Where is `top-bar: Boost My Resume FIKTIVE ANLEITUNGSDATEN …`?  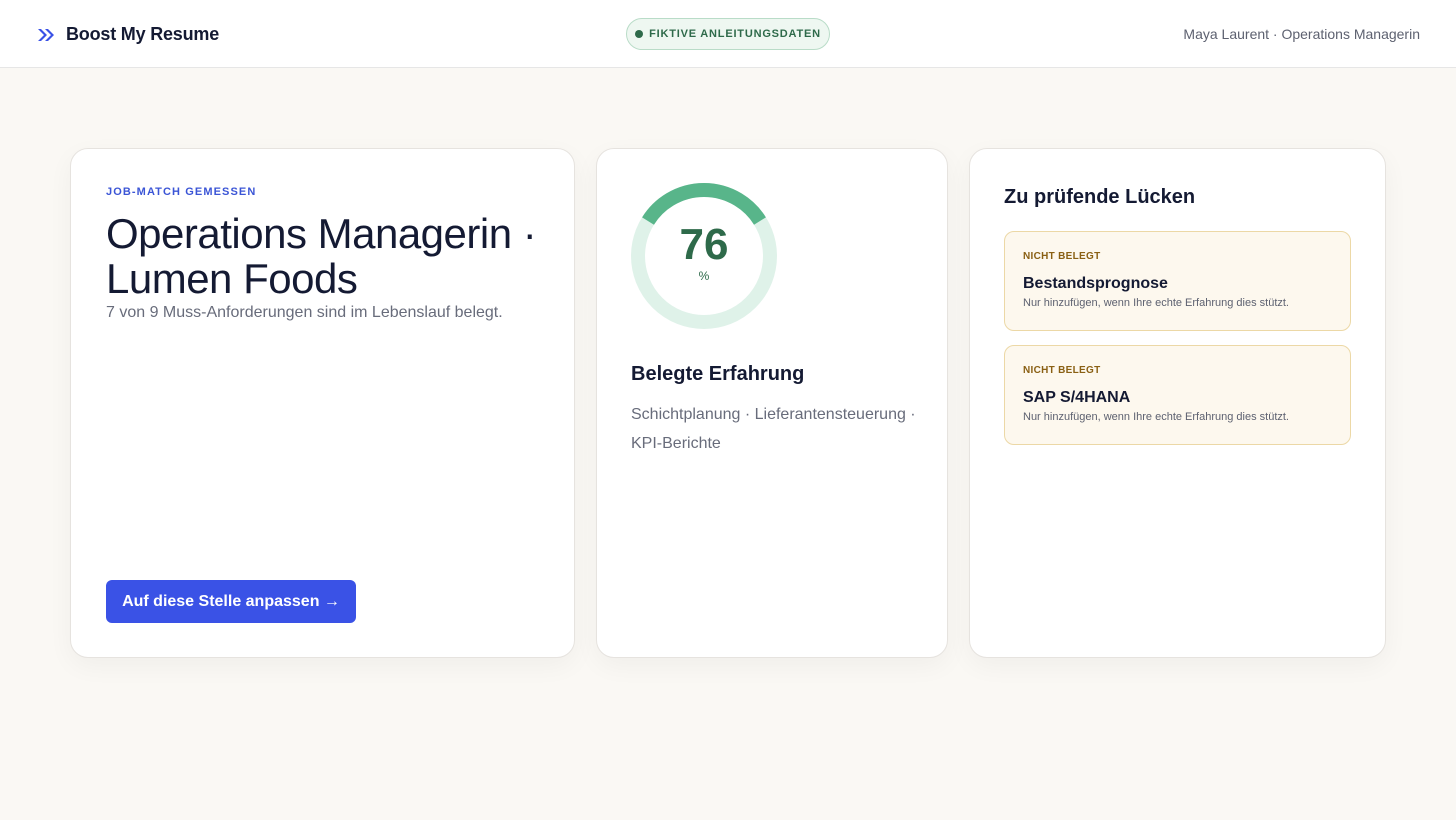
top-bar: Boost My Resume FIKTIVE ANLEITUNGSDATEN … is located at coordinates (728, 34).